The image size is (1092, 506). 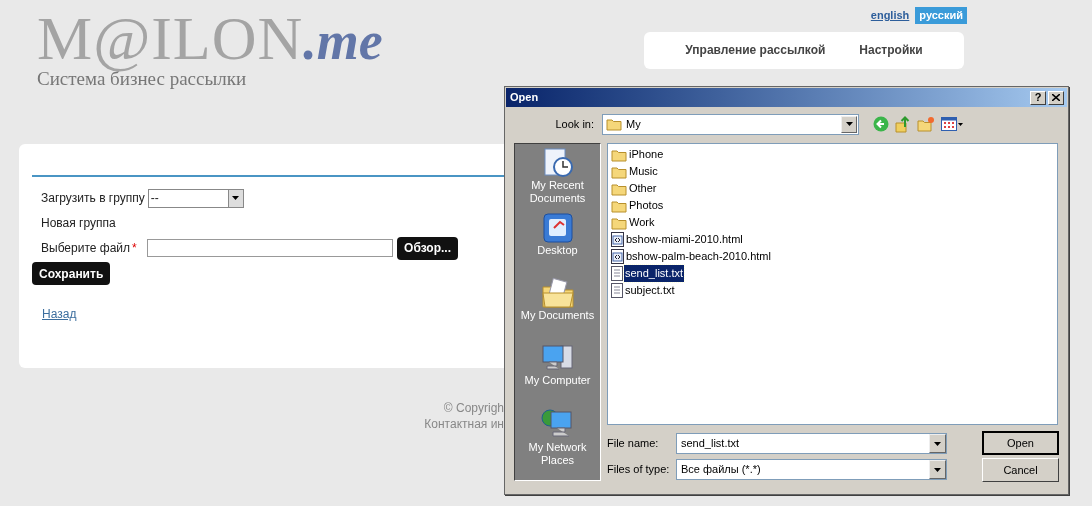 I want to click on file-item: Music, so click(x=834, y=171).